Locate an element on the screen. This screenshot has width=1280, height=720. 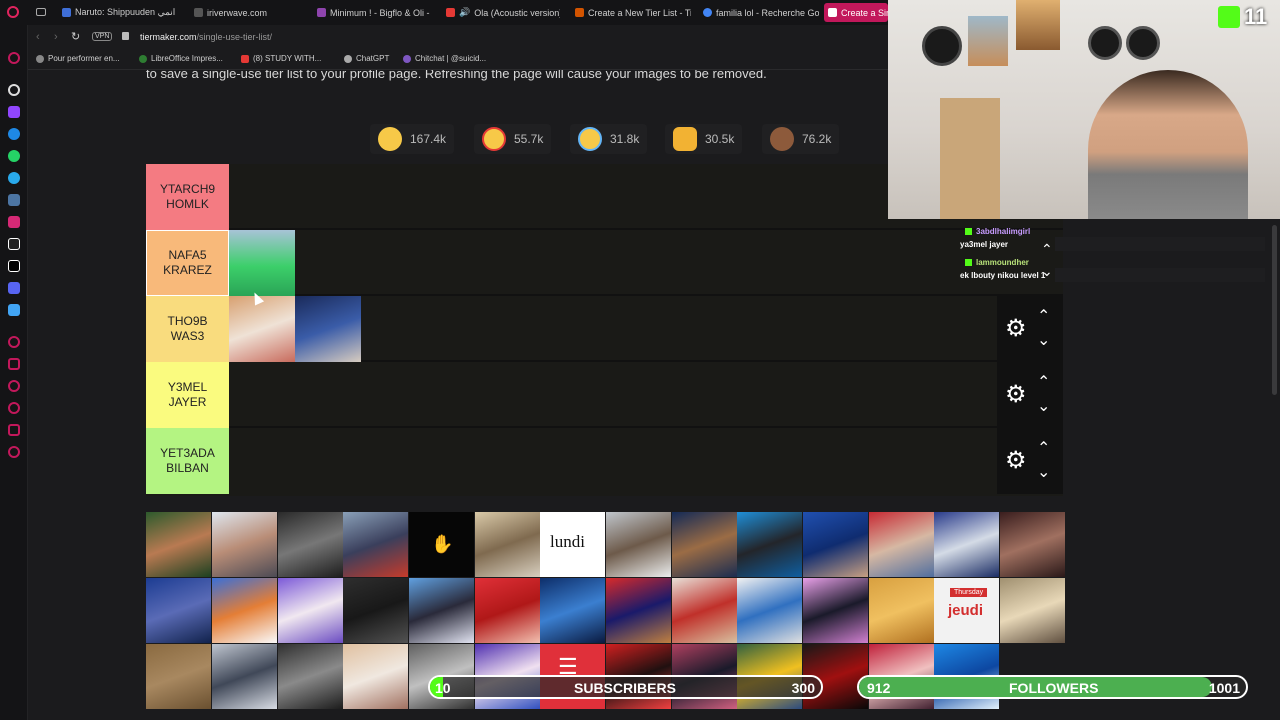
telegram-icon is located at coordinates (14, 178).